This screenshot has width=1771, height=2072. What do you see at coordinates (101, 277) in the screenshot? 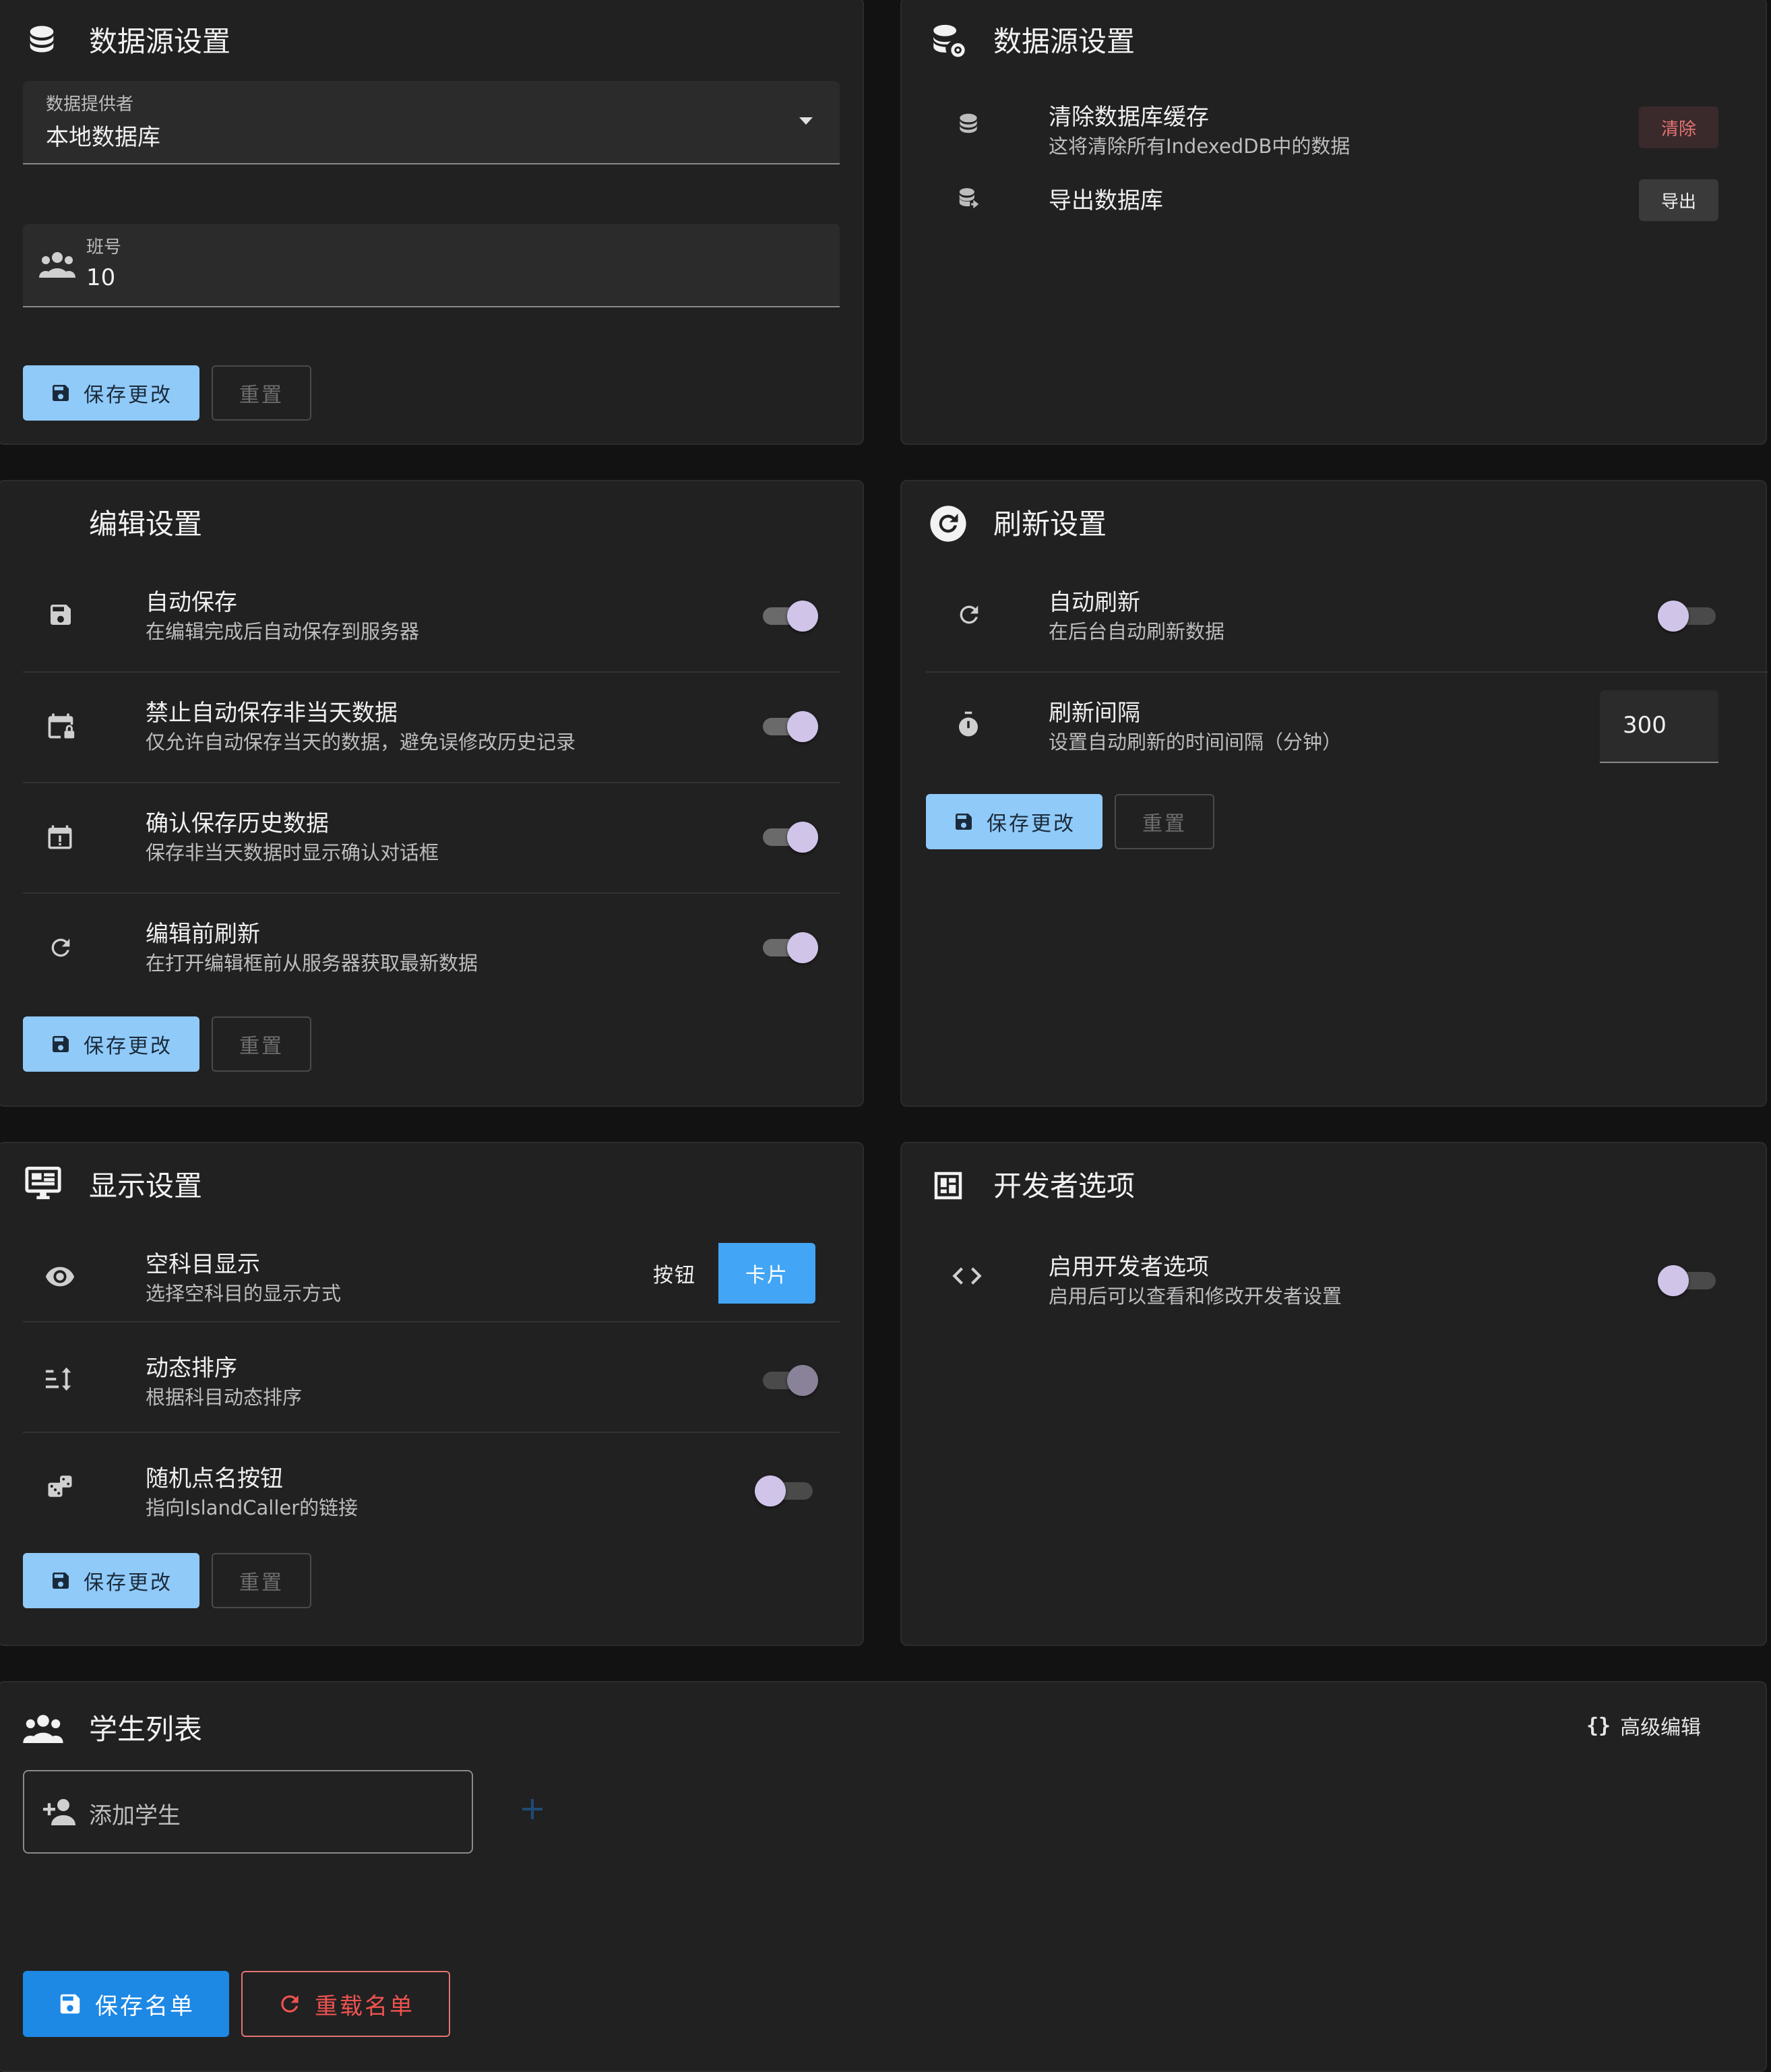
I see `class-number-value: 10` at bounding box center [101, 277].